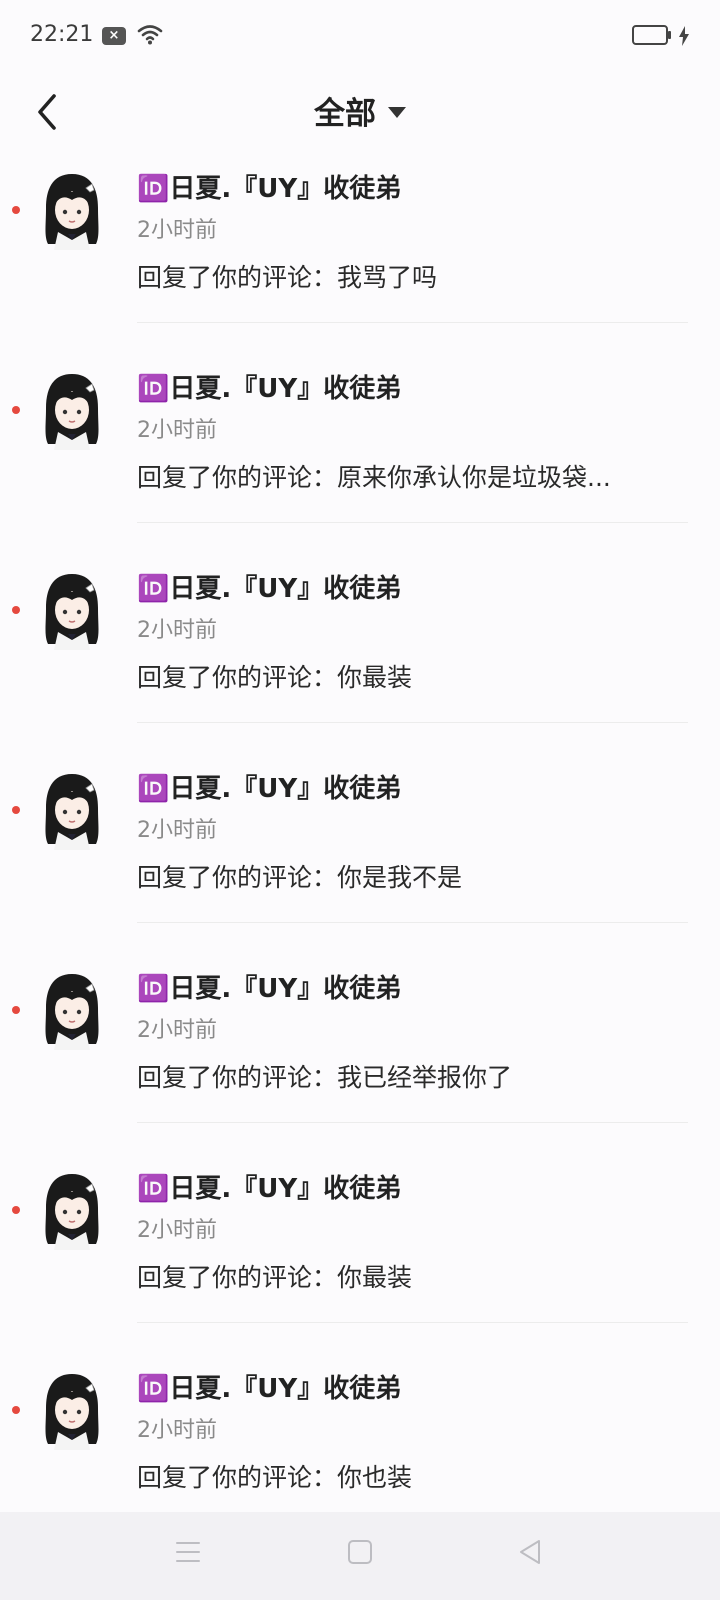  What do you see at coordinates (325, 1077) in the screenshot?
I see `message-text: 回复了你的评论：我已经举报你了` at bounding box center [325, 1077].